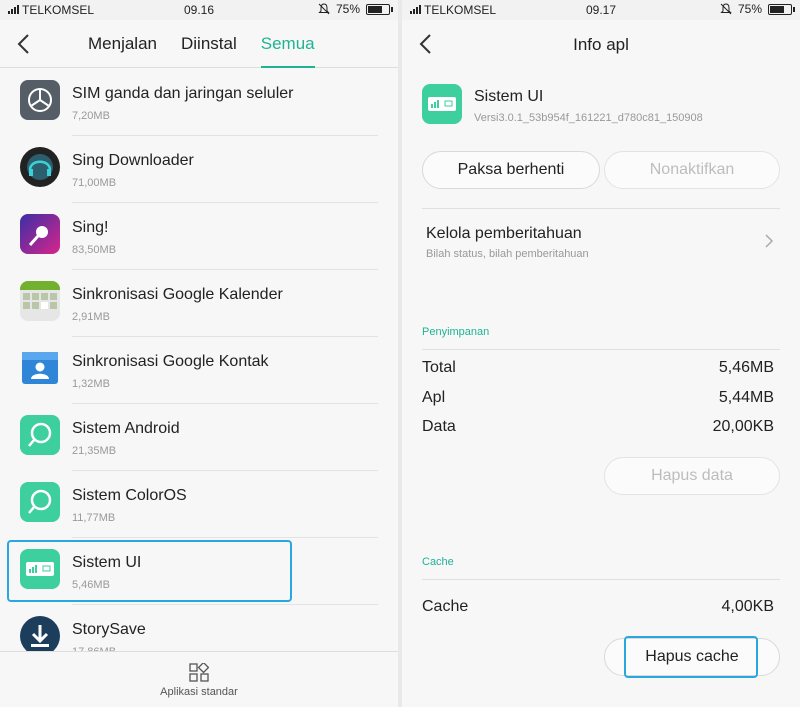  What do you see at coordinates (40, 100) in the screenshot?
I see `sim-settings-icon` at bounding box center [40, 100].